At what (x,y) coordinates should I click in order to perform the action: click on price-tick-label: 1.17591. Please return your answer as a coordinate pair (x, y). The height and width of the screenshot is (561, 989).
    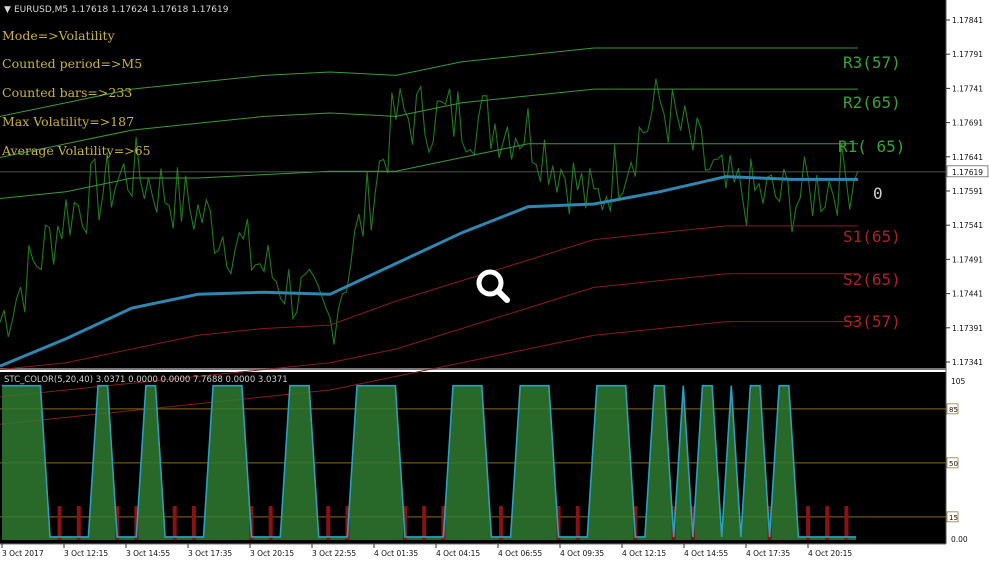
    Looking at the image, I should click on (967, 191).